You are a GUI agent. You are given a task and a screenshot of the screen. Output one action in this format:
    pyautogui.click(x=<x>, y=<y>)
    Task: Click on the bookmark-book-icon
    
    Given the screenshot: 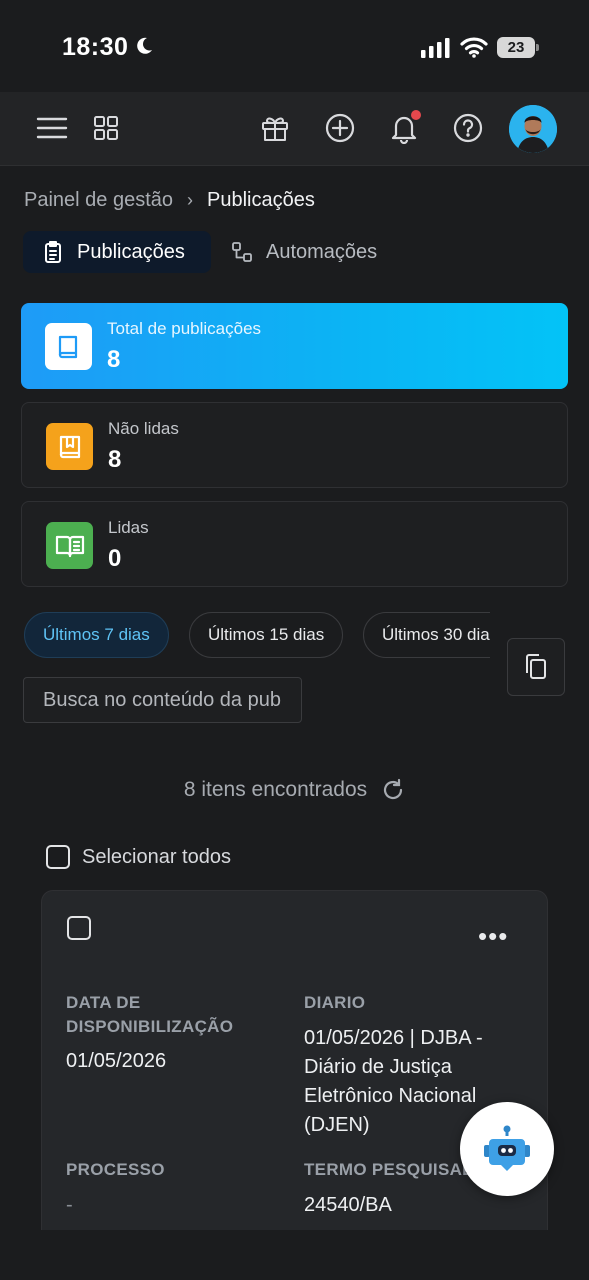 What is the action you would take?
    pyautogui.click(x=69, y=446)
    